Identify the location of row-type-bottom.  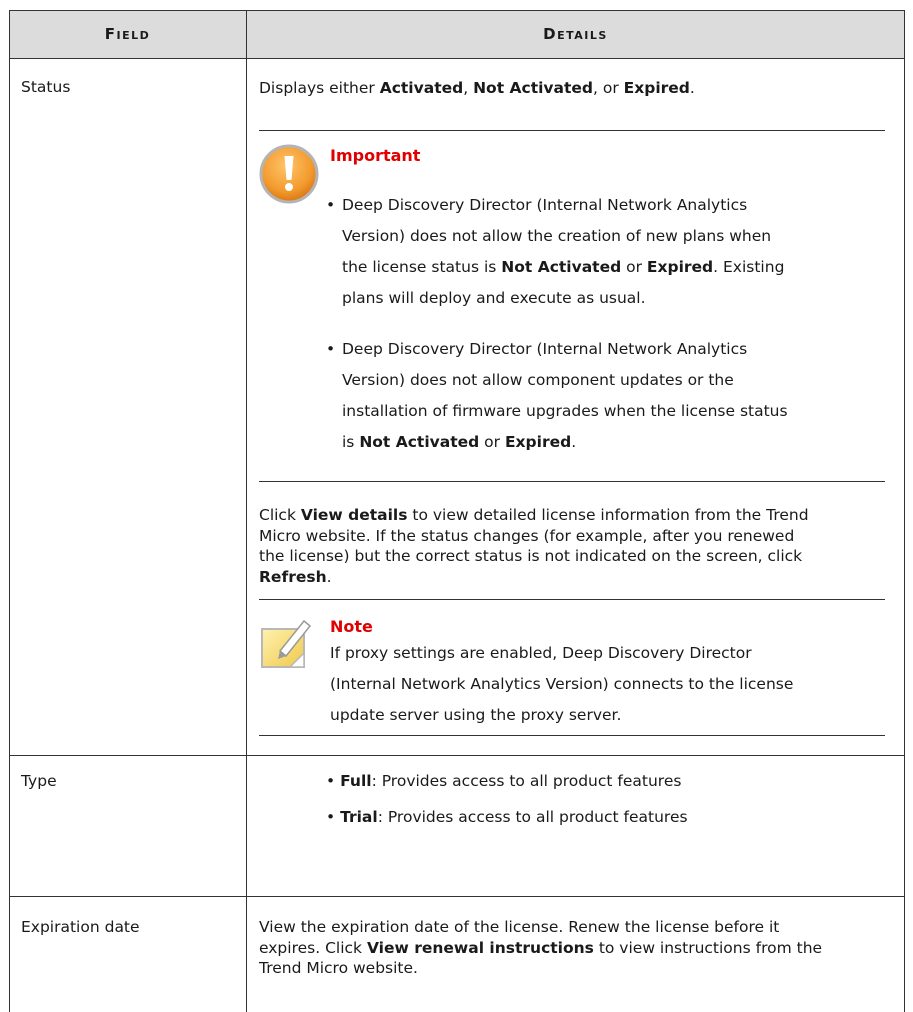
(457, 896).